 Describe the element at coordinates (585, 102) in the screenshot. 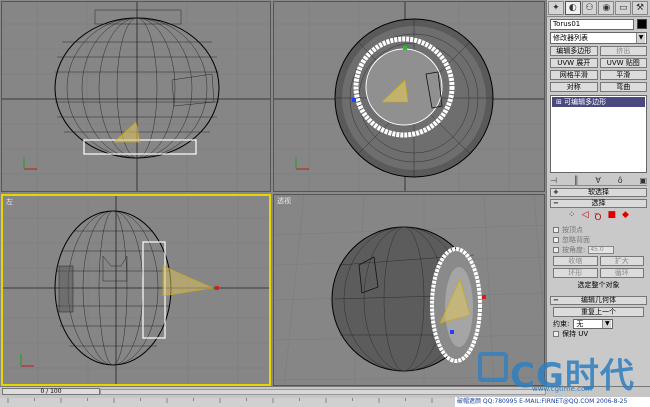

I see `stack-item-label: 可编辑多边形` at that location.